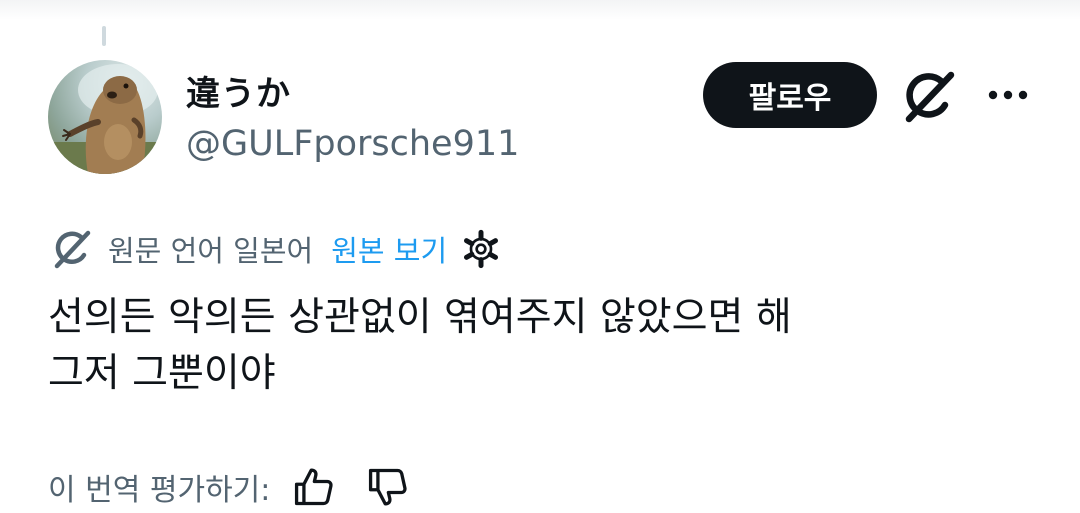  I want to click on tweet-text-line-1: 선의든 악의든 상관없이 엮여주지 않았으면 해, so click(420, 317).